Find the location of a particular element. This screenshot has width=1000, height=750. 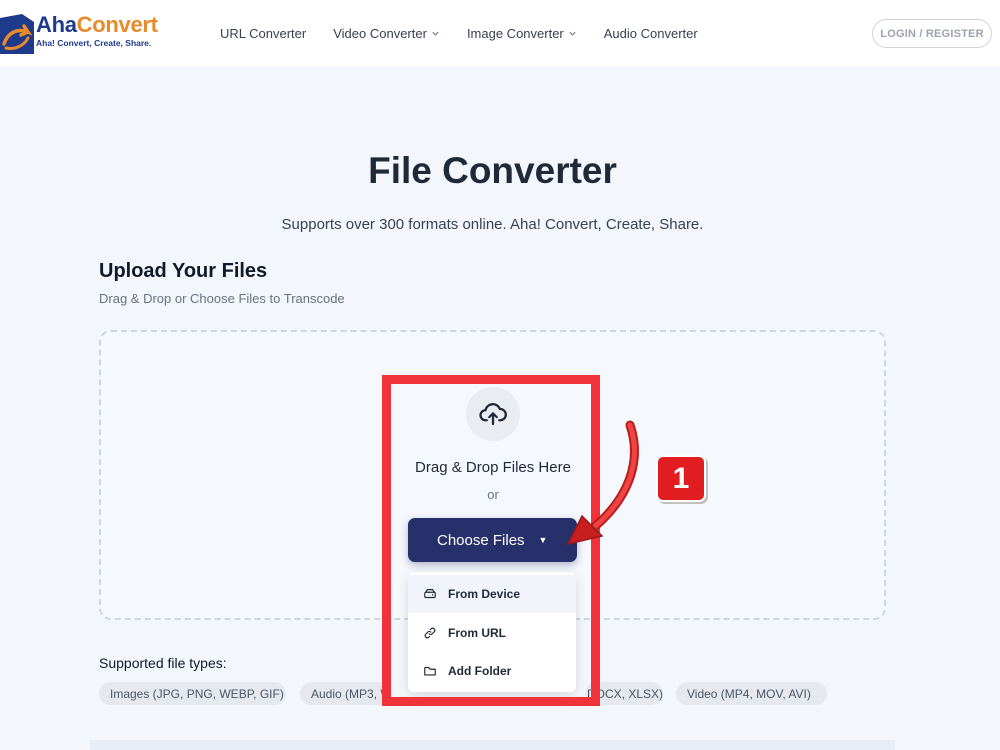

choose-files-menu: From Device From URL Add Folder is located at coordinates (492, 632).